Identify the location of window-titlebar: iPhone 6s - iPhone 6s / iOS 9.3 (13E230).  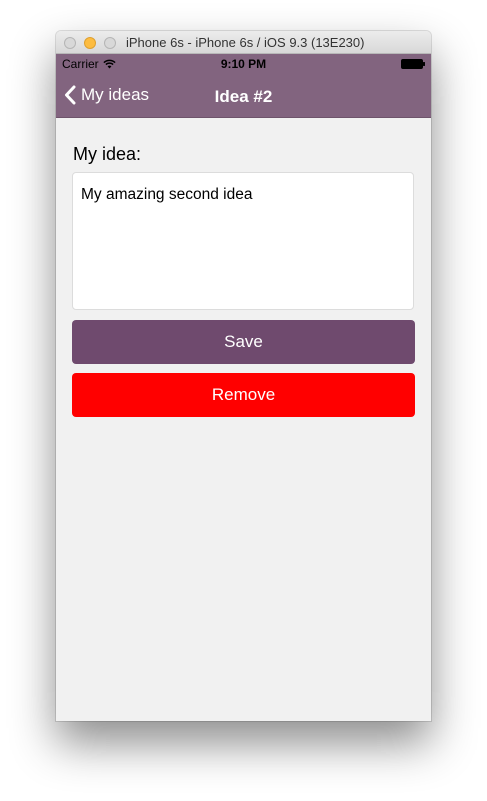
(243, 42).